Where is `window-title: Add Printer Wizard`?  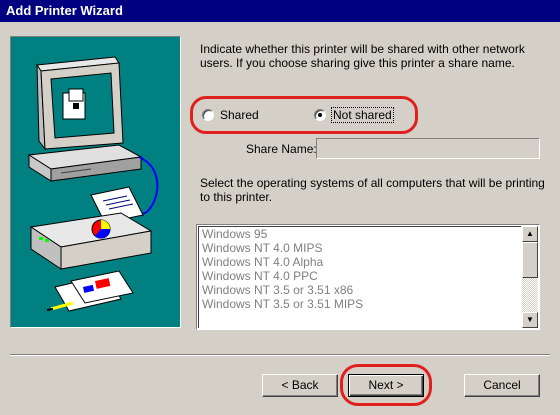 window-title: Add Printer Wizard is located at coordinates (64, 10).